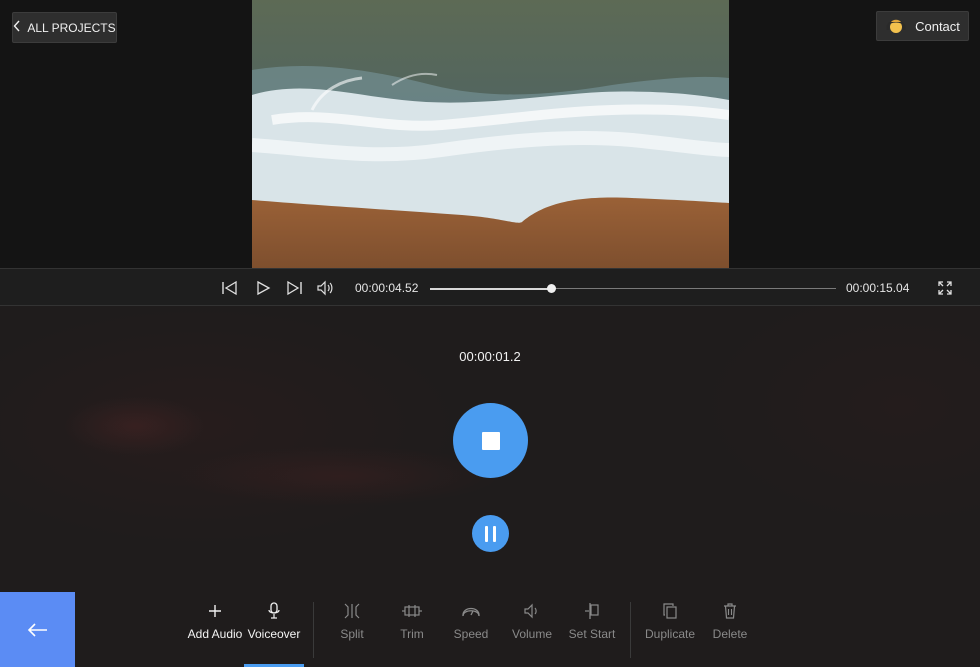 This screenshot has width=980, height=667. What do you see at coordinates (215, 611) in the screenshot?
I see `plus-icon` at bounding box center [215, 611].